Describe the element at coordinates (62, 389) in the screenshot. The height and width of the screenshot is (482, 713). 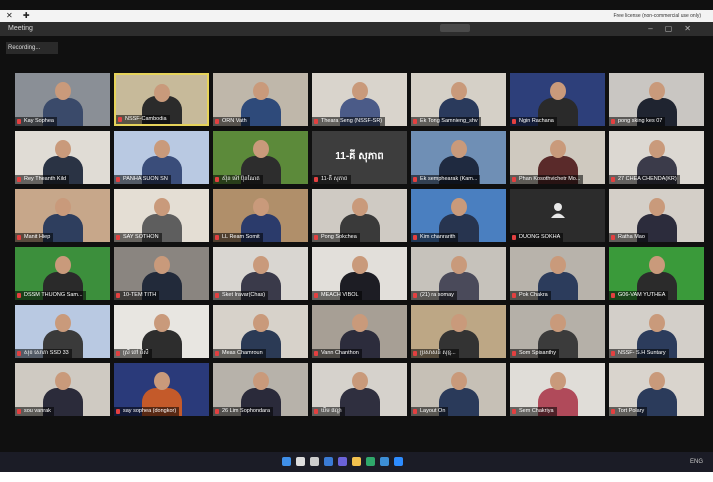
I see `participant-tile: sou vanrak` at that location.